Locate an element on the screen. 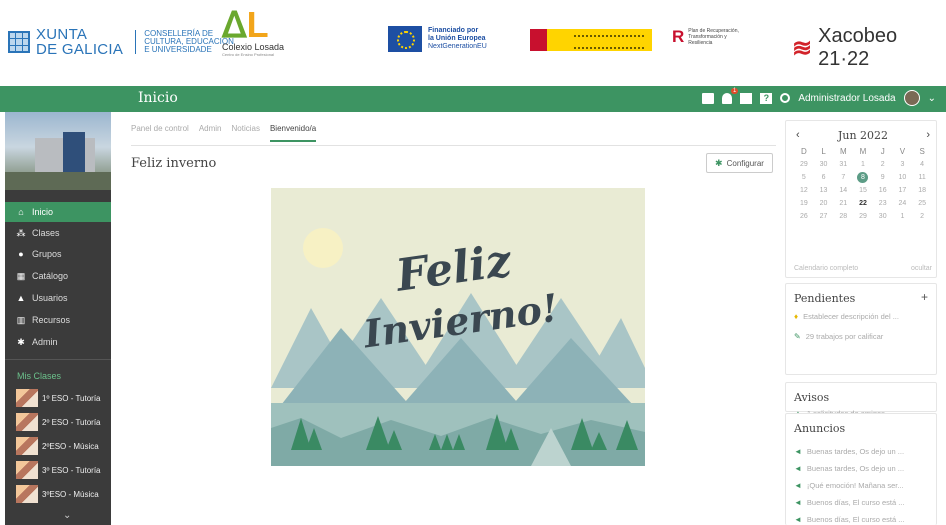 This screenshot has height=525, width=946. prtr-line-2: Transformación y Resiliencia is located at coordinates (707, 40).